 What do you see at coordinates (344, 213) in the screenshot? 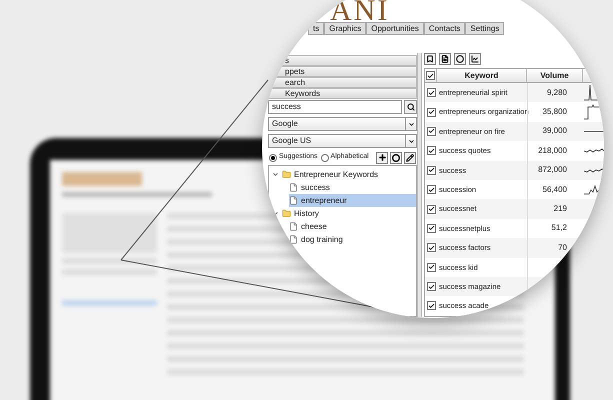
I see `tree-item: History` at bounding box center [344, 213].